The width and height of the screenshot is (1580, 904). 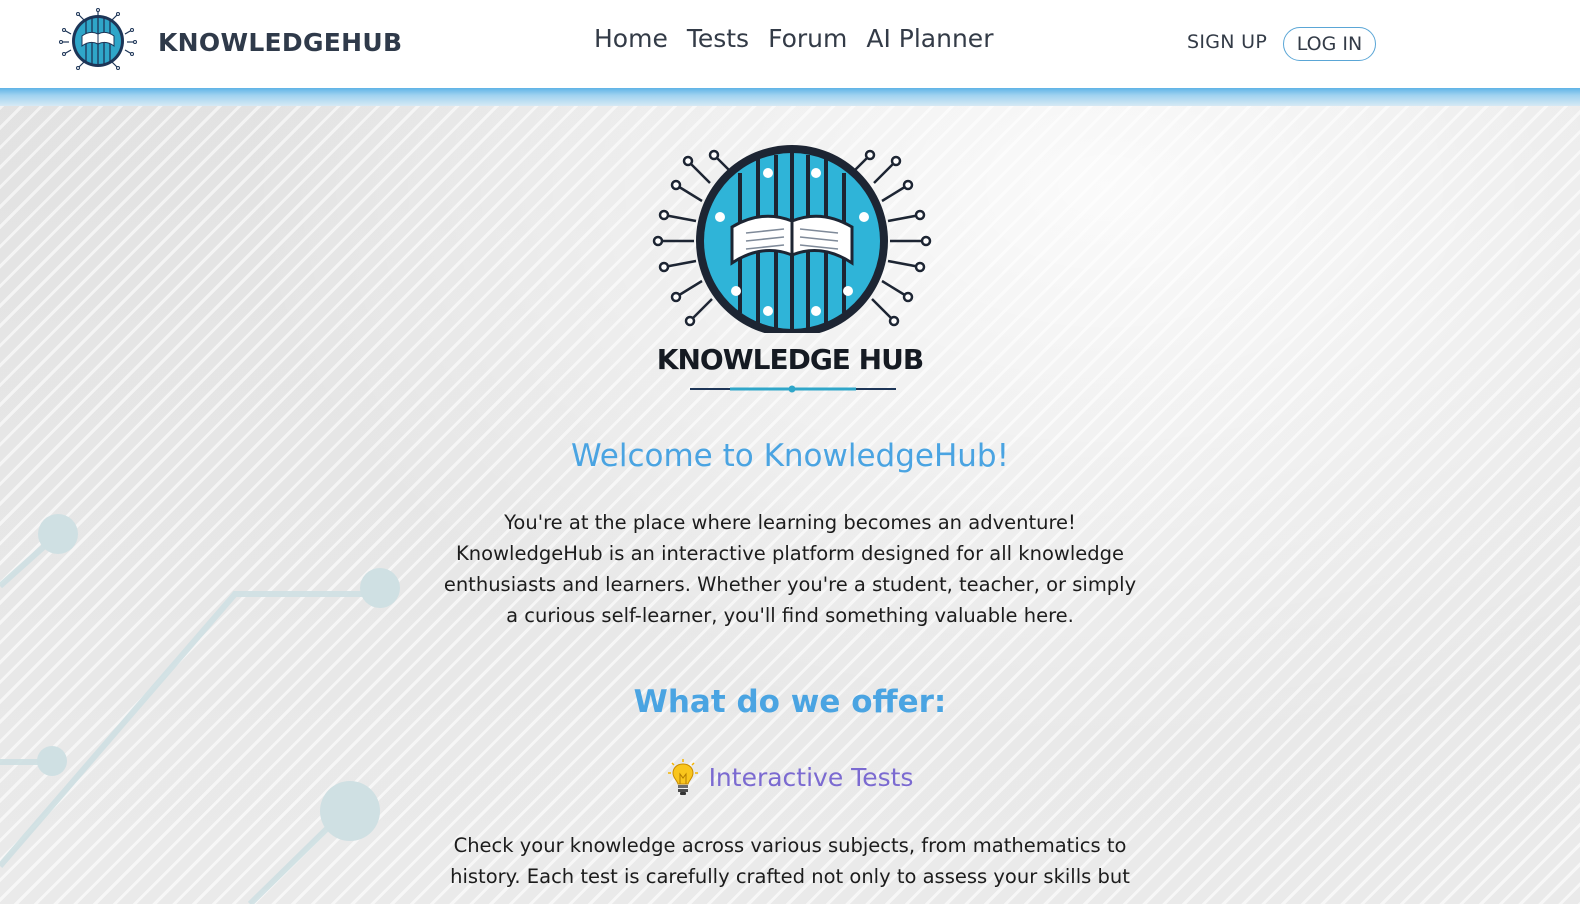 I want to click on sign-up-button: SIGN UP, so click(x=1227, y=42).